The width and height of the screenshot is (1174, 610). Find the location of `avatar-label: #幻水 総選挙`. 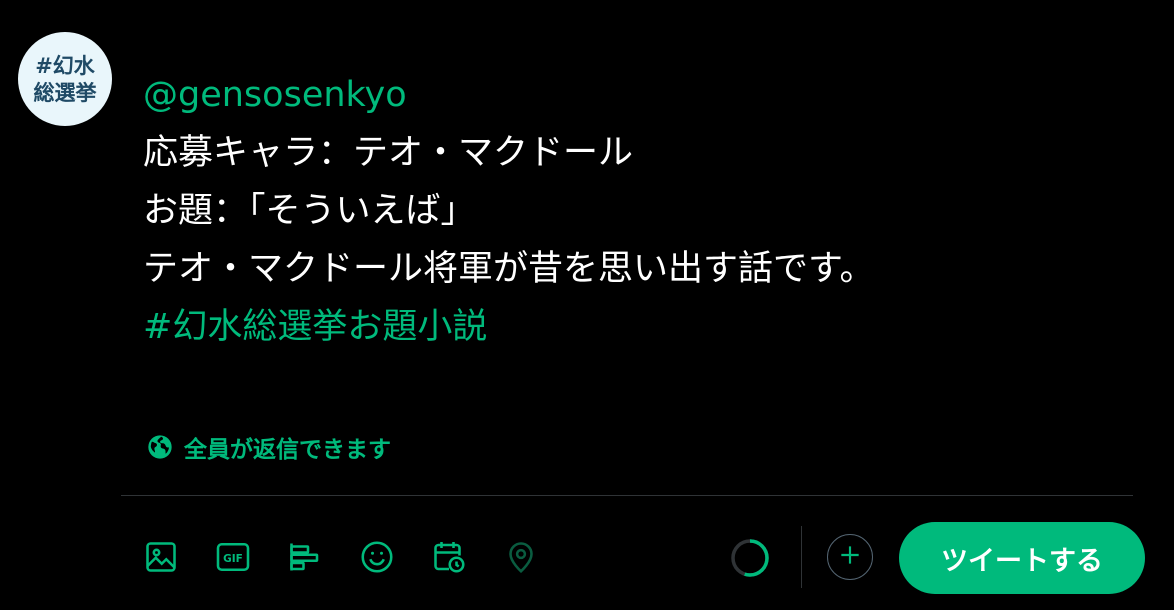

avatar-label: #幻水 総選挙 is located at coordinates (65, 79).